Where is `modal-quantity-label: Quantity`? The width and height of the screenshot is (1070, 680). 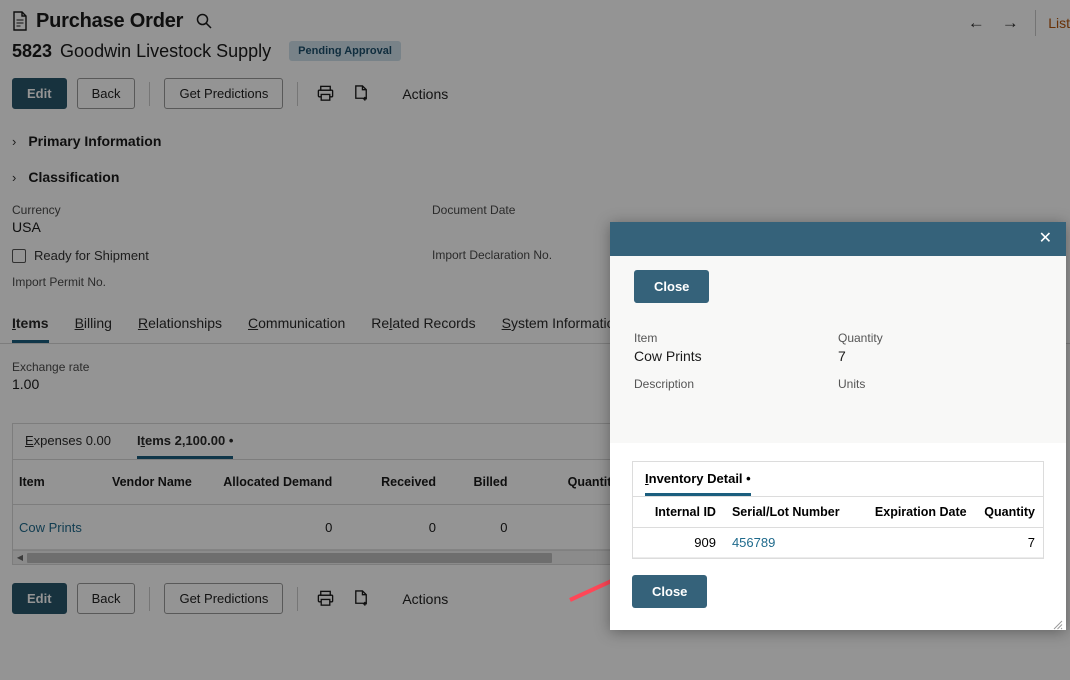
modal-quantity-label: Quantity is located at coordinates (860, 338).